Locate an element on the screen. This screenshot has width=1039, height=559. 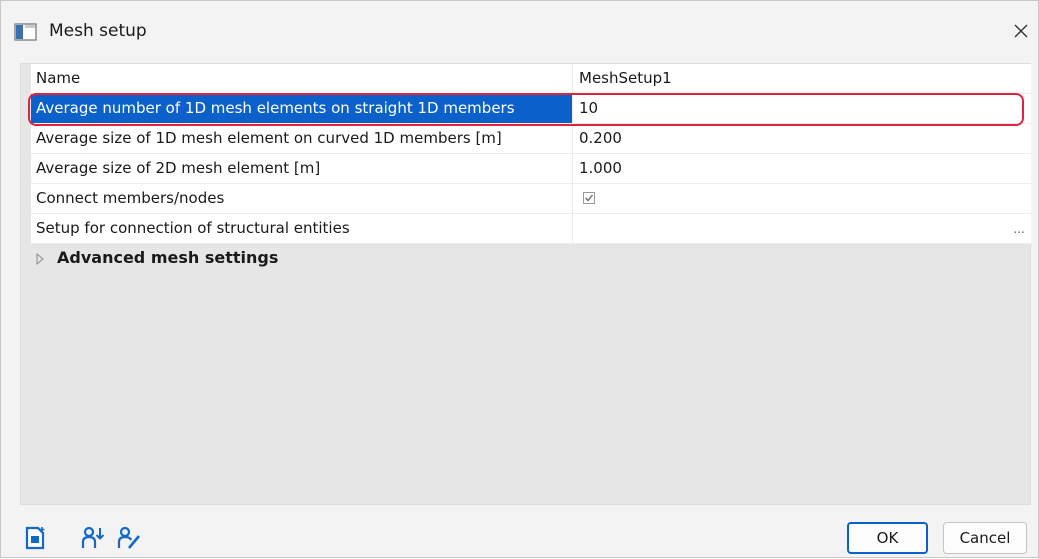
connect-members-checkbox is located at coordinates (589, 198).